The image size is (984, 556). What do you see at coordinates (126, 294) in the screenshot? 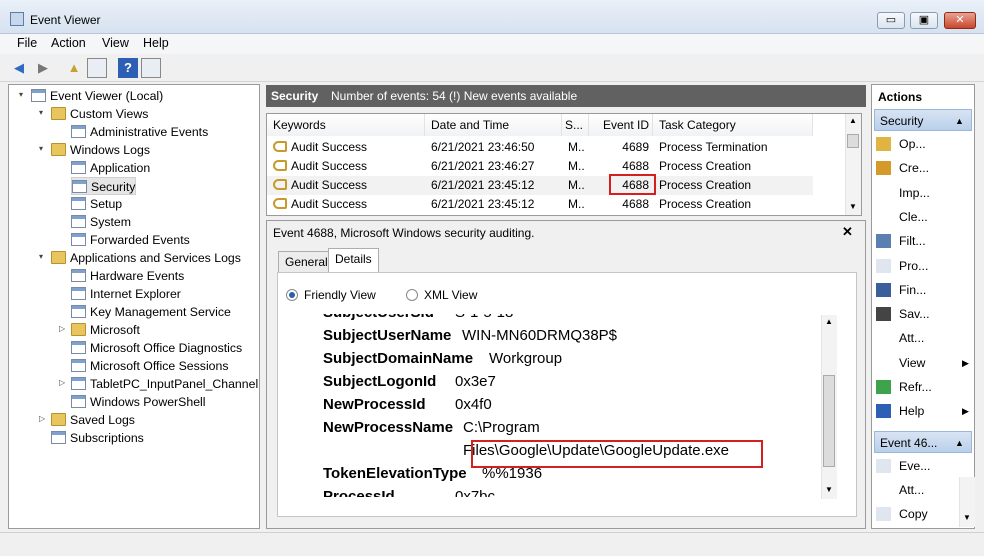
I see `tree-item-internet-explorer: Internet Explorer` at bounding box center [126, 294].